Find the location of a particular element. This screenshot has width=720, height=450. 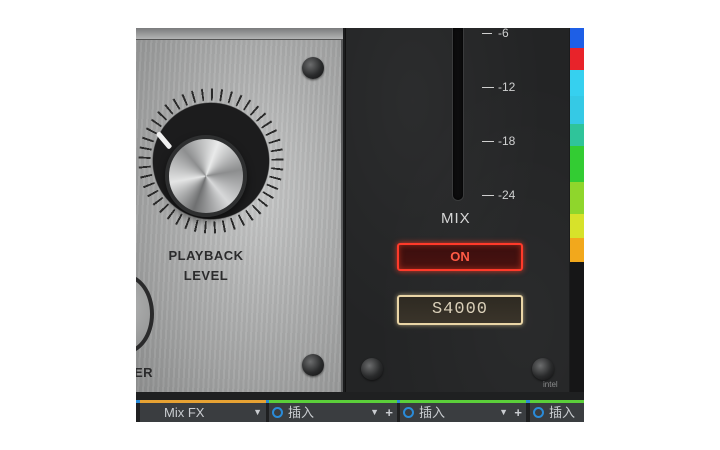

mix-fx-slot: Mix FX ▼ is located at coordinates (203, 411).